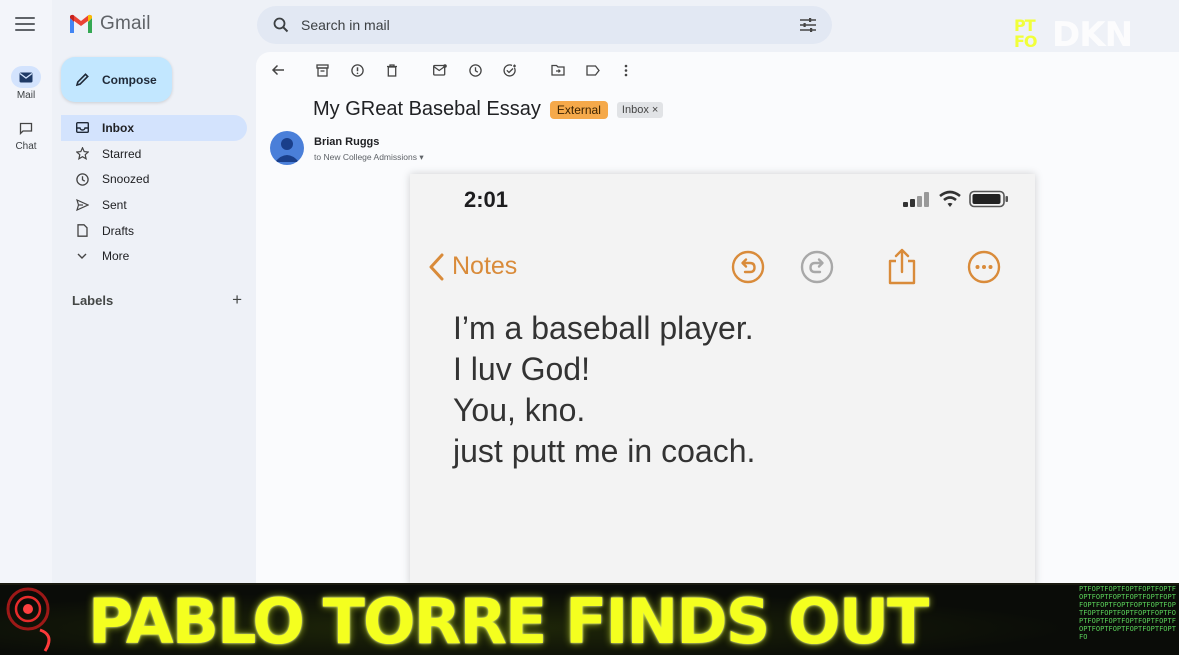  I want to click on main-menu-icon, so click(25, 25).